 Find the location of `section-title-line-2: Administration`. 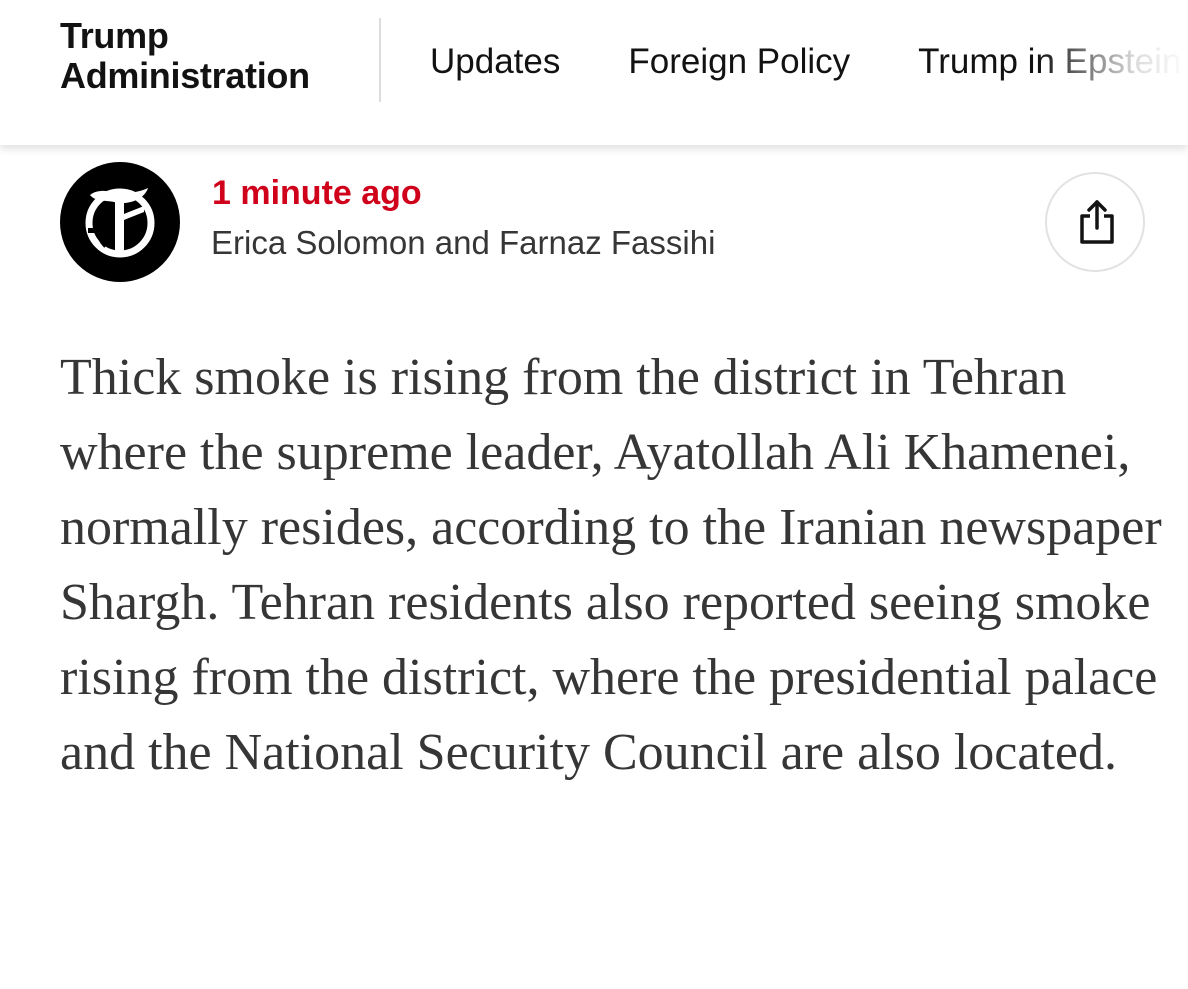

section-title-line-2: Administration is located at coordinates (185, 75).